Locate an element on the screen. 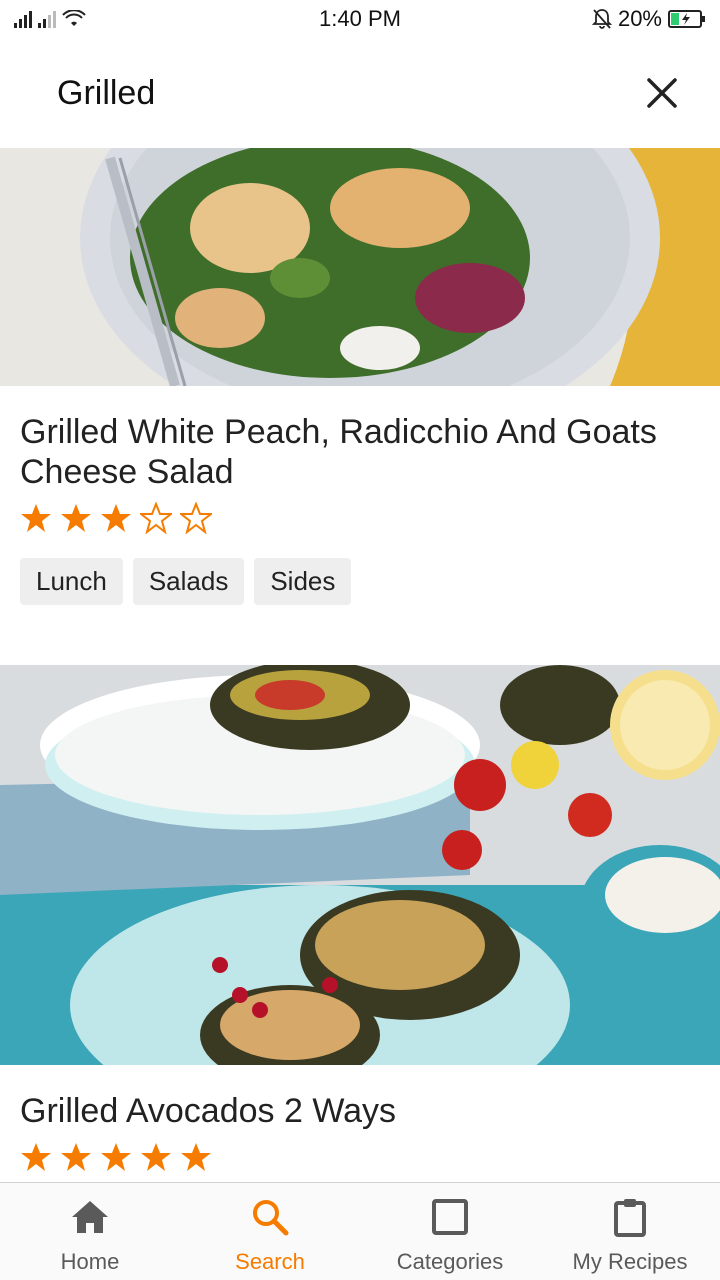 This screenshot has height=1280, width=720. clipboard-icon is located at coordinates (630, 1217).